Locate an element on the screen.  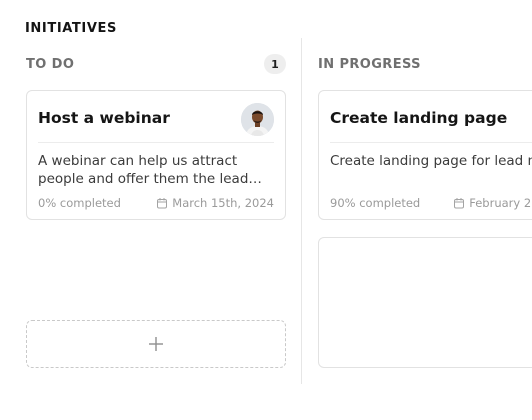
column-divider is located at coordinates (301, 211).